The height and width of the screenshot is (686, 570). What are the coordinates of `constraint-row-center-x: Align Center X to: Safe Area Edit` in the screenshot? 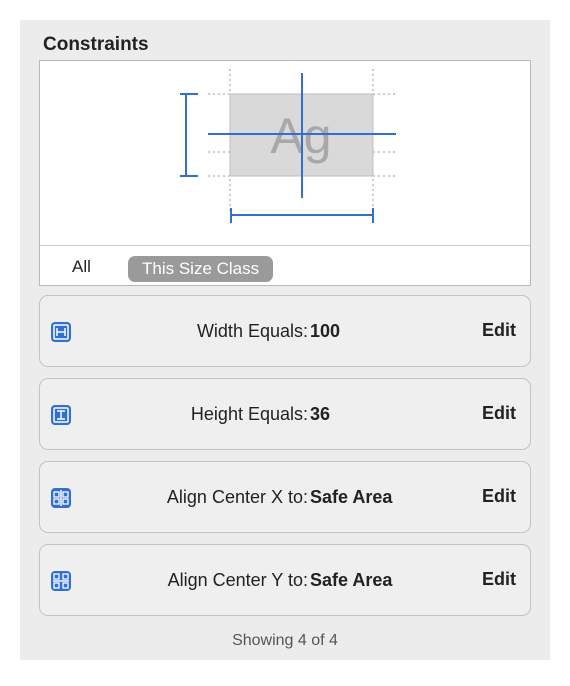 It's located at (285, 497).